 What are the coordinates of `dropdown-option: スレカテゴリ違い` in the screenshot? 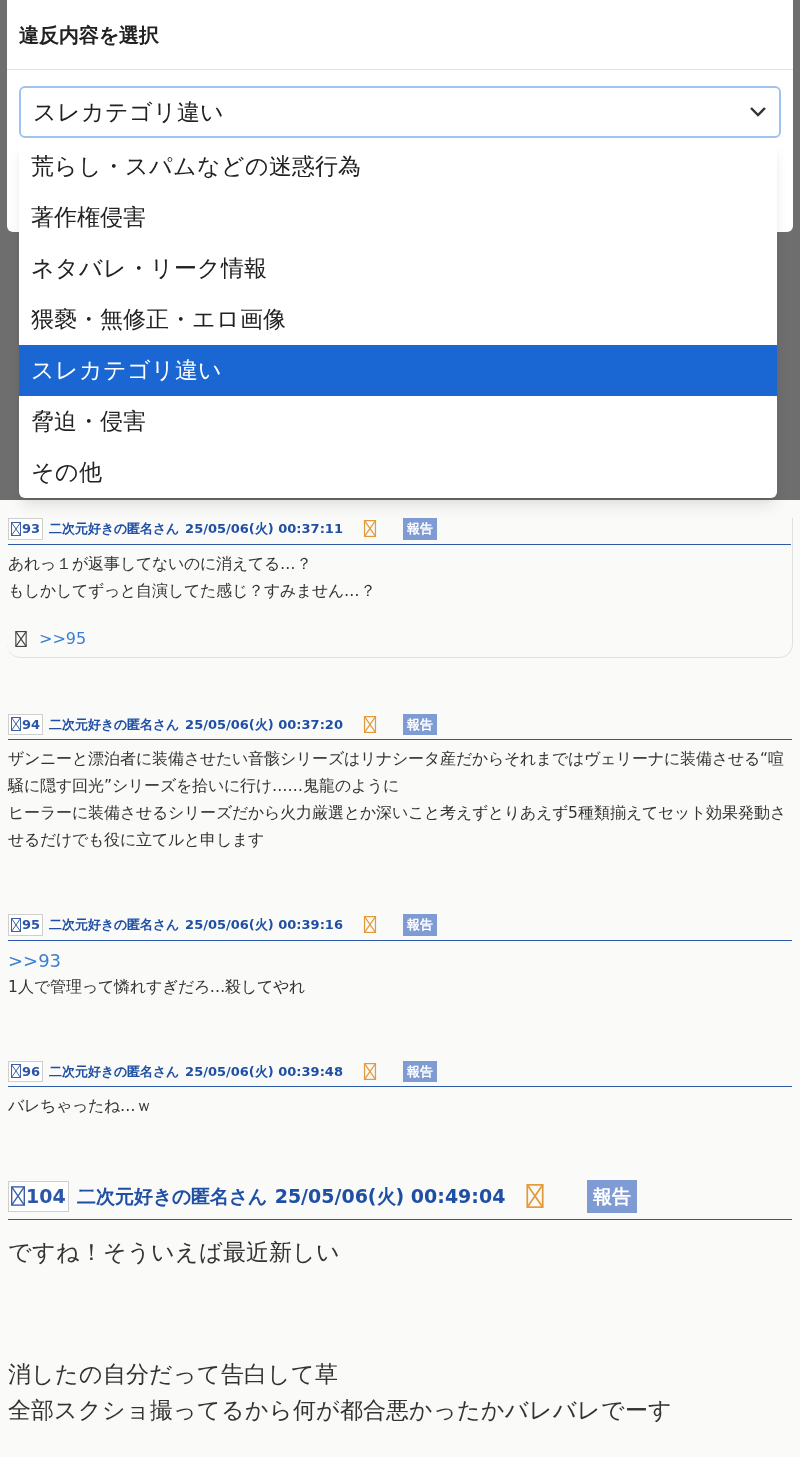 It's located at (398, 370).